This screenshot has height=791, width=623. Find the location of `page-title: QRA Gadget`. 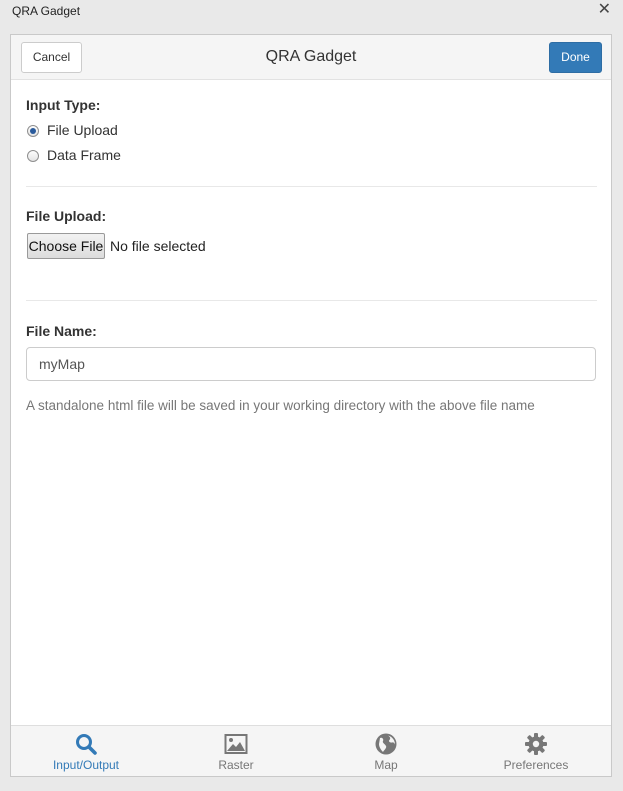

page-title: QRA Gadget is located at coordinates (311, 56).